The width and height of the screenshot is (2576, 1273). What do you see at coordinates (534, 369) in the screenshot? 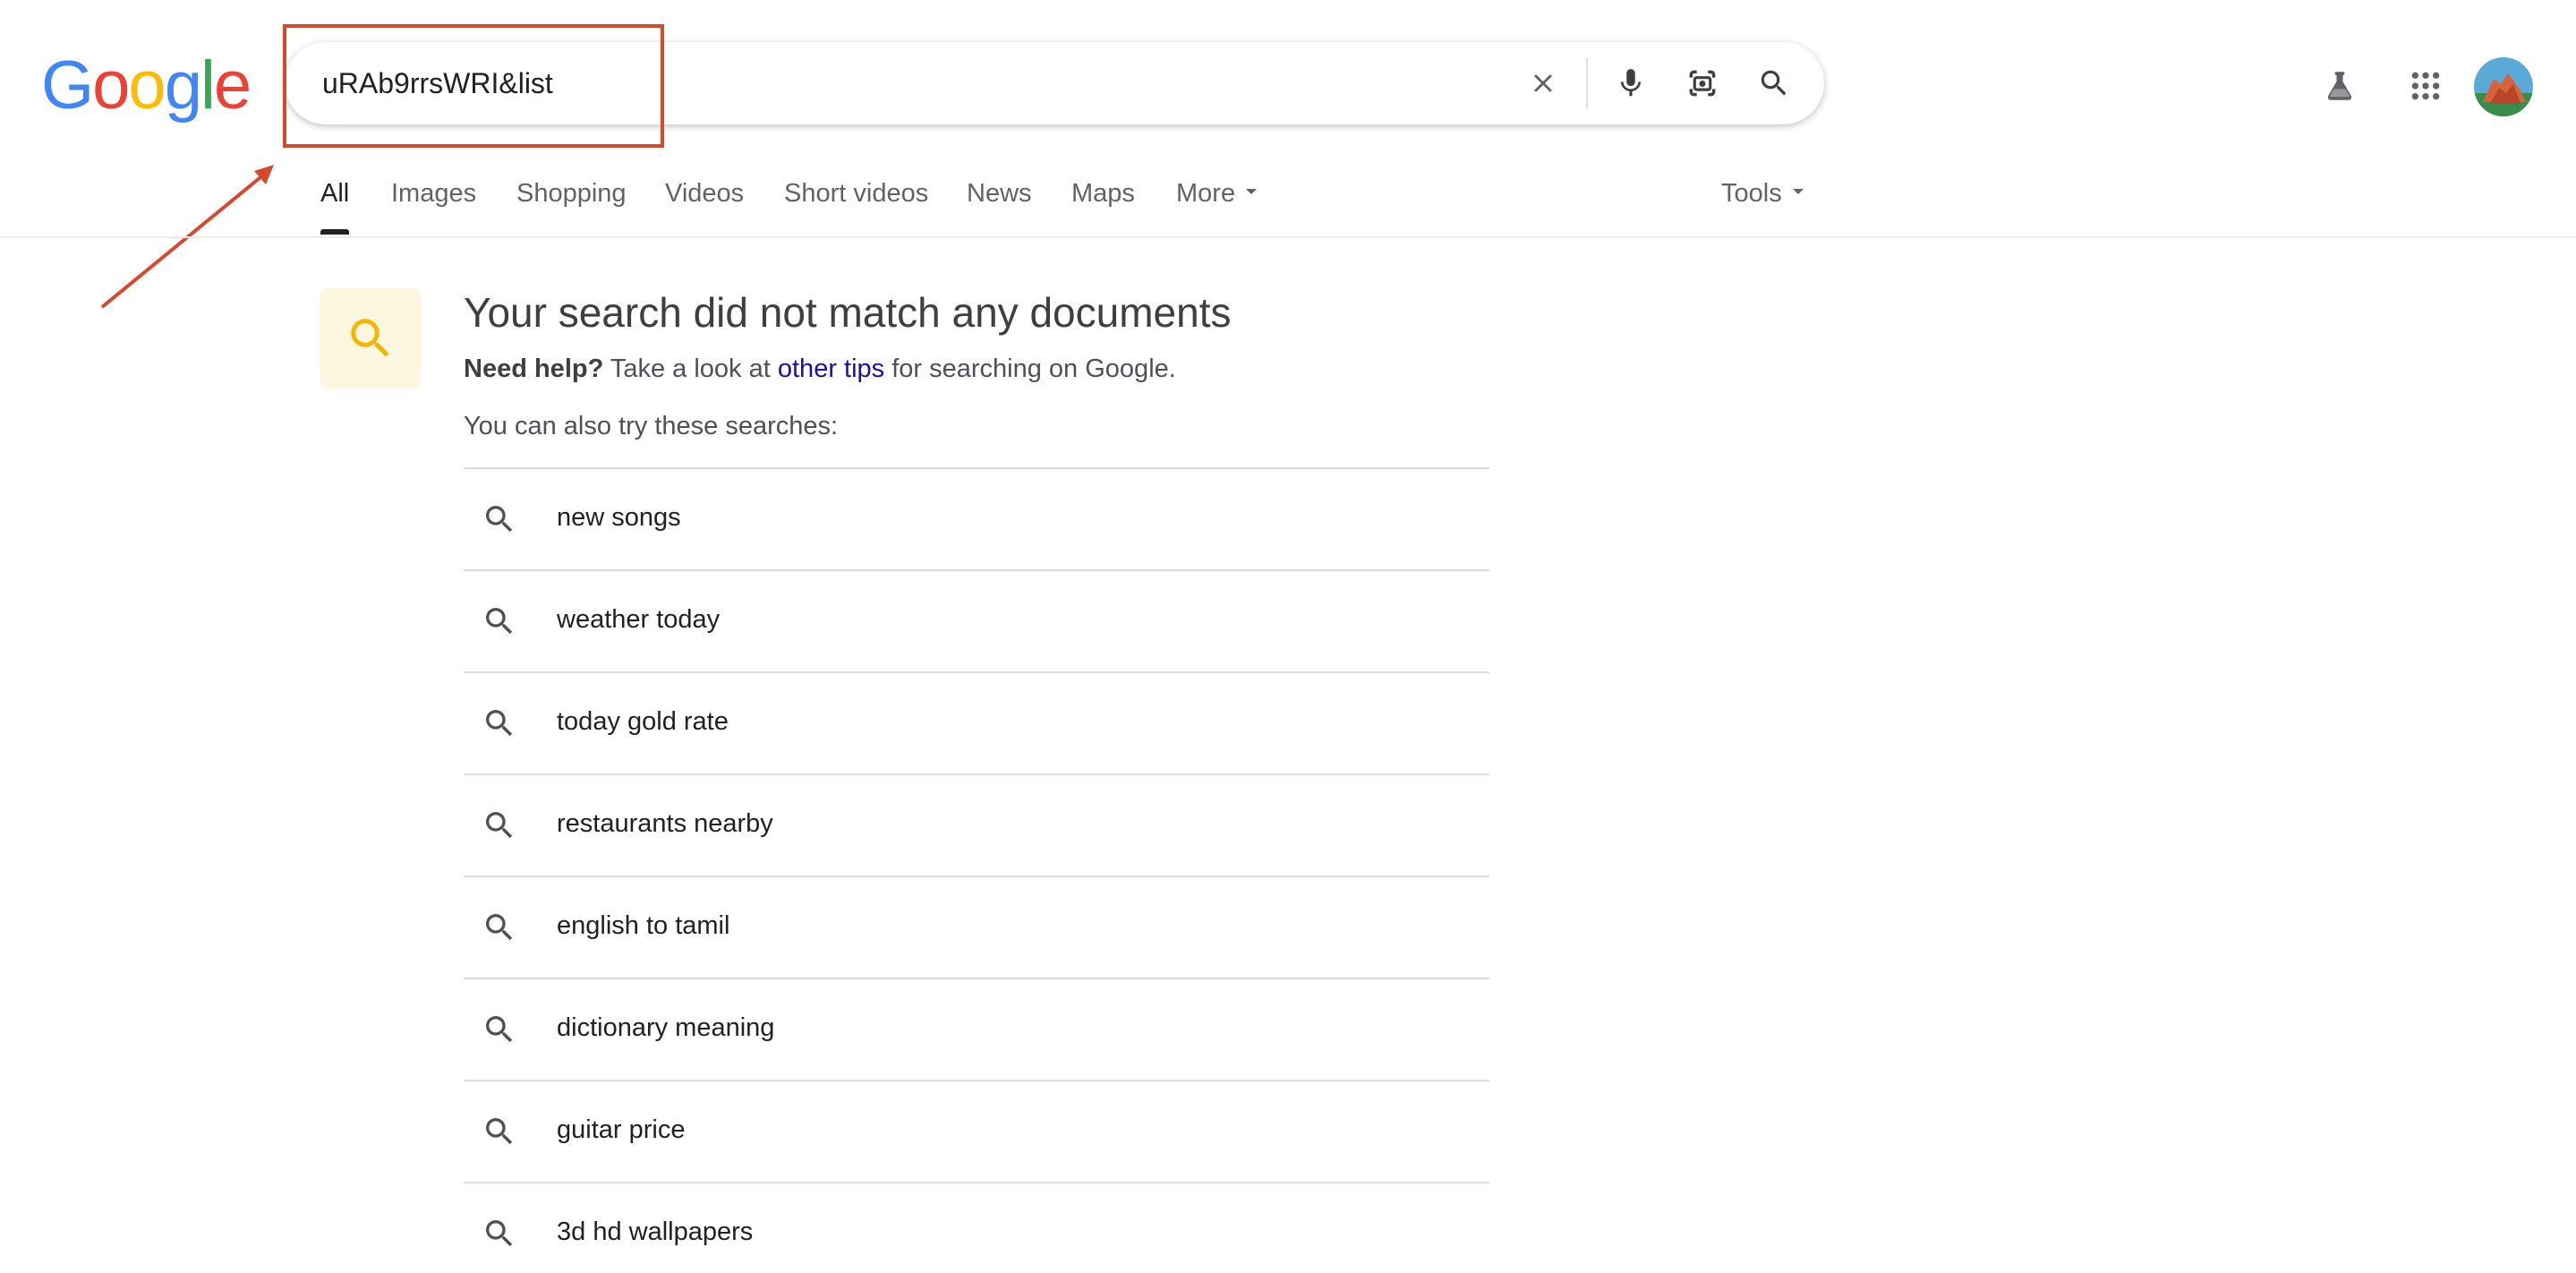
I see `help-bold-label: Need help?` at bounding box center [534, 369].